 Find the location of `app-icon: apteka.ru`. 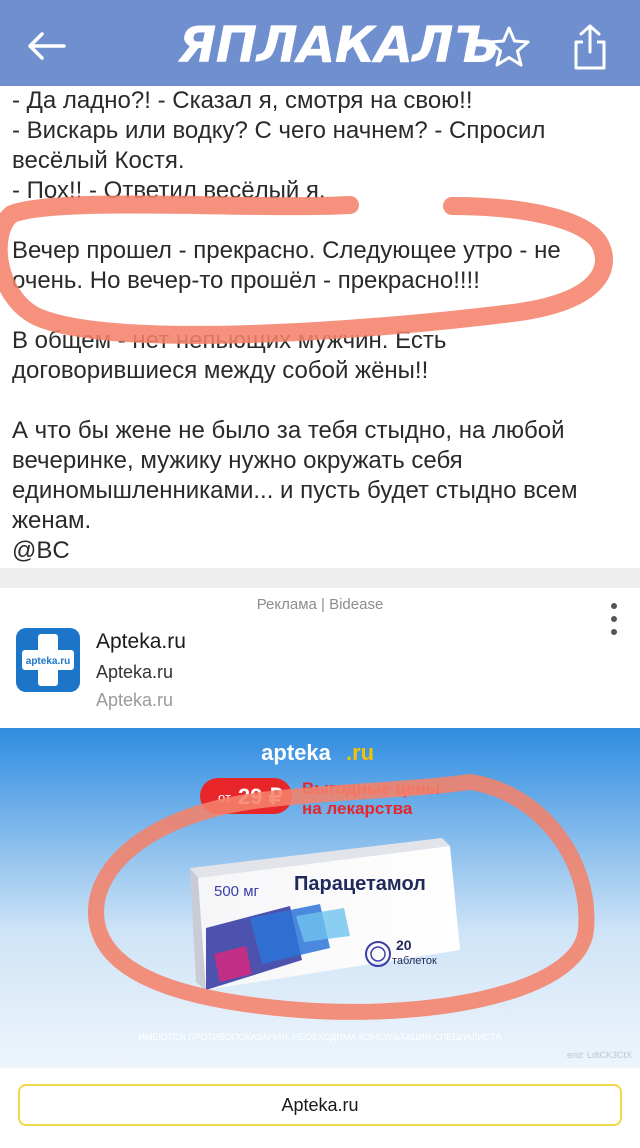

app-icon: apteka.ru is located at coordinates (48, 660).